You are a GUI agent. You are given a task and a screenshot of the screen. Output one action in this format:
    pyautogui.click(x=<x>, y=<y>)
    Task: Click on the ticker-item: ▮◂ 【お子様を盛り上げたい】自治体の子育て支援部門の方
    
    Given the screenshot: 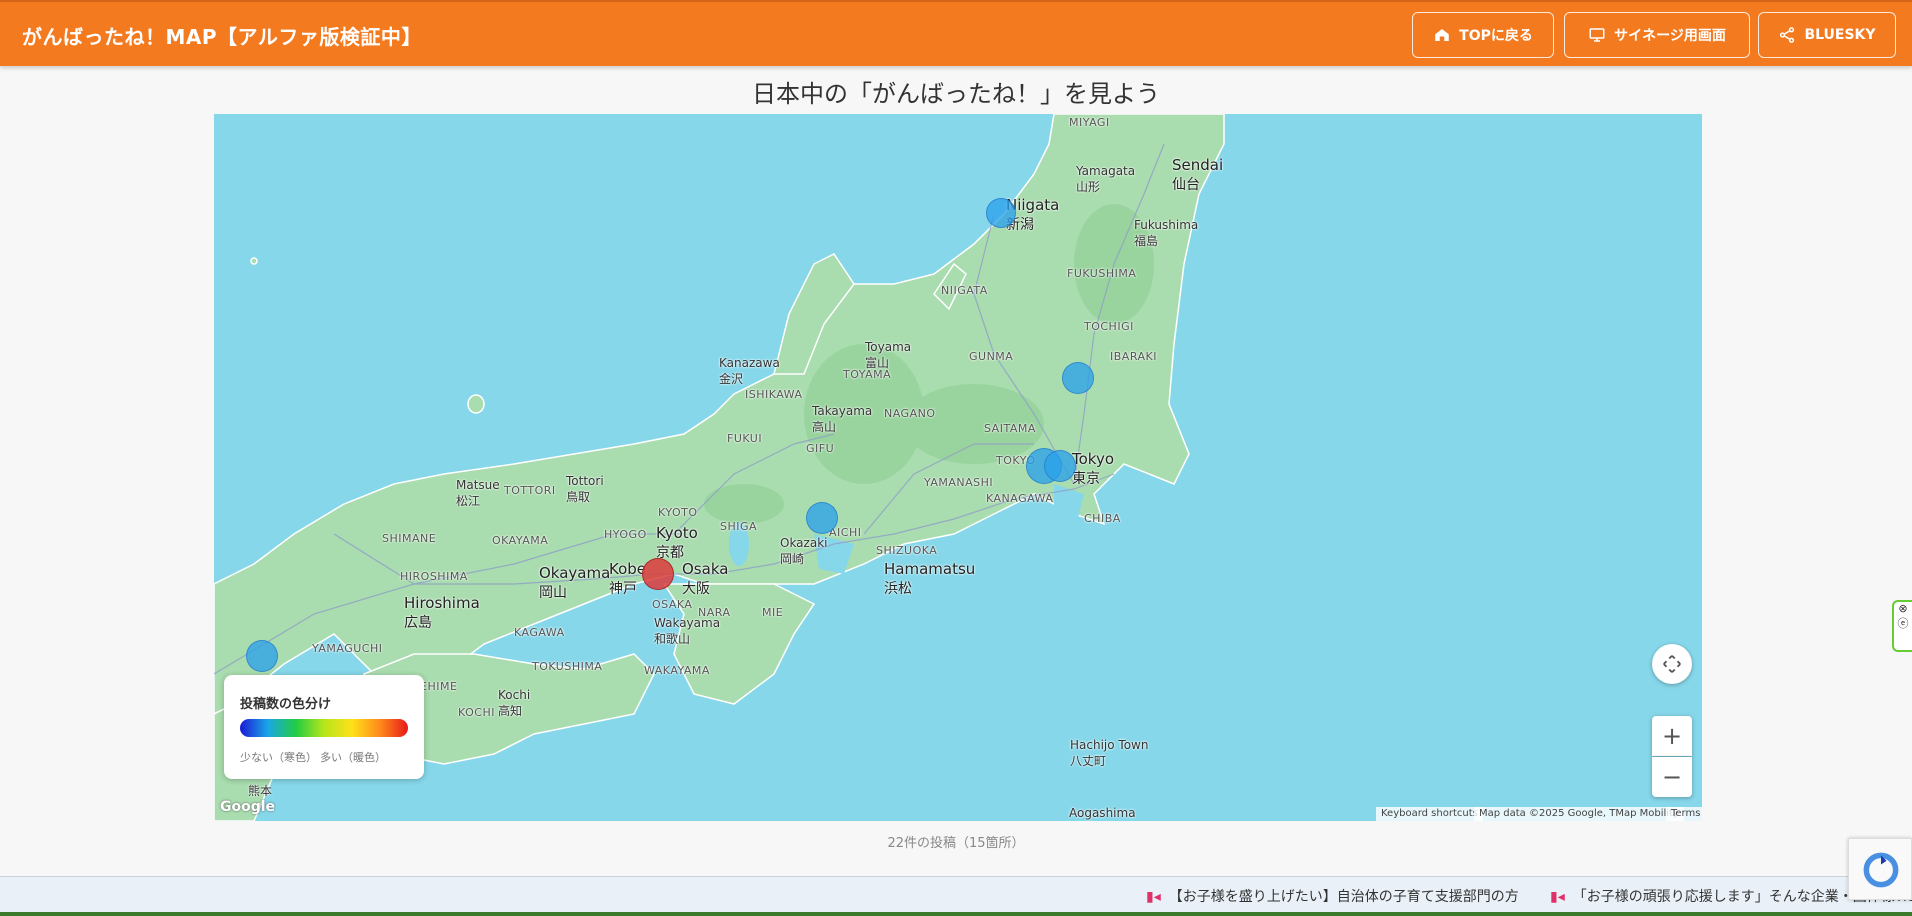 What is the action you would take?
    pyautogui.click(x=1332, y=896)
    